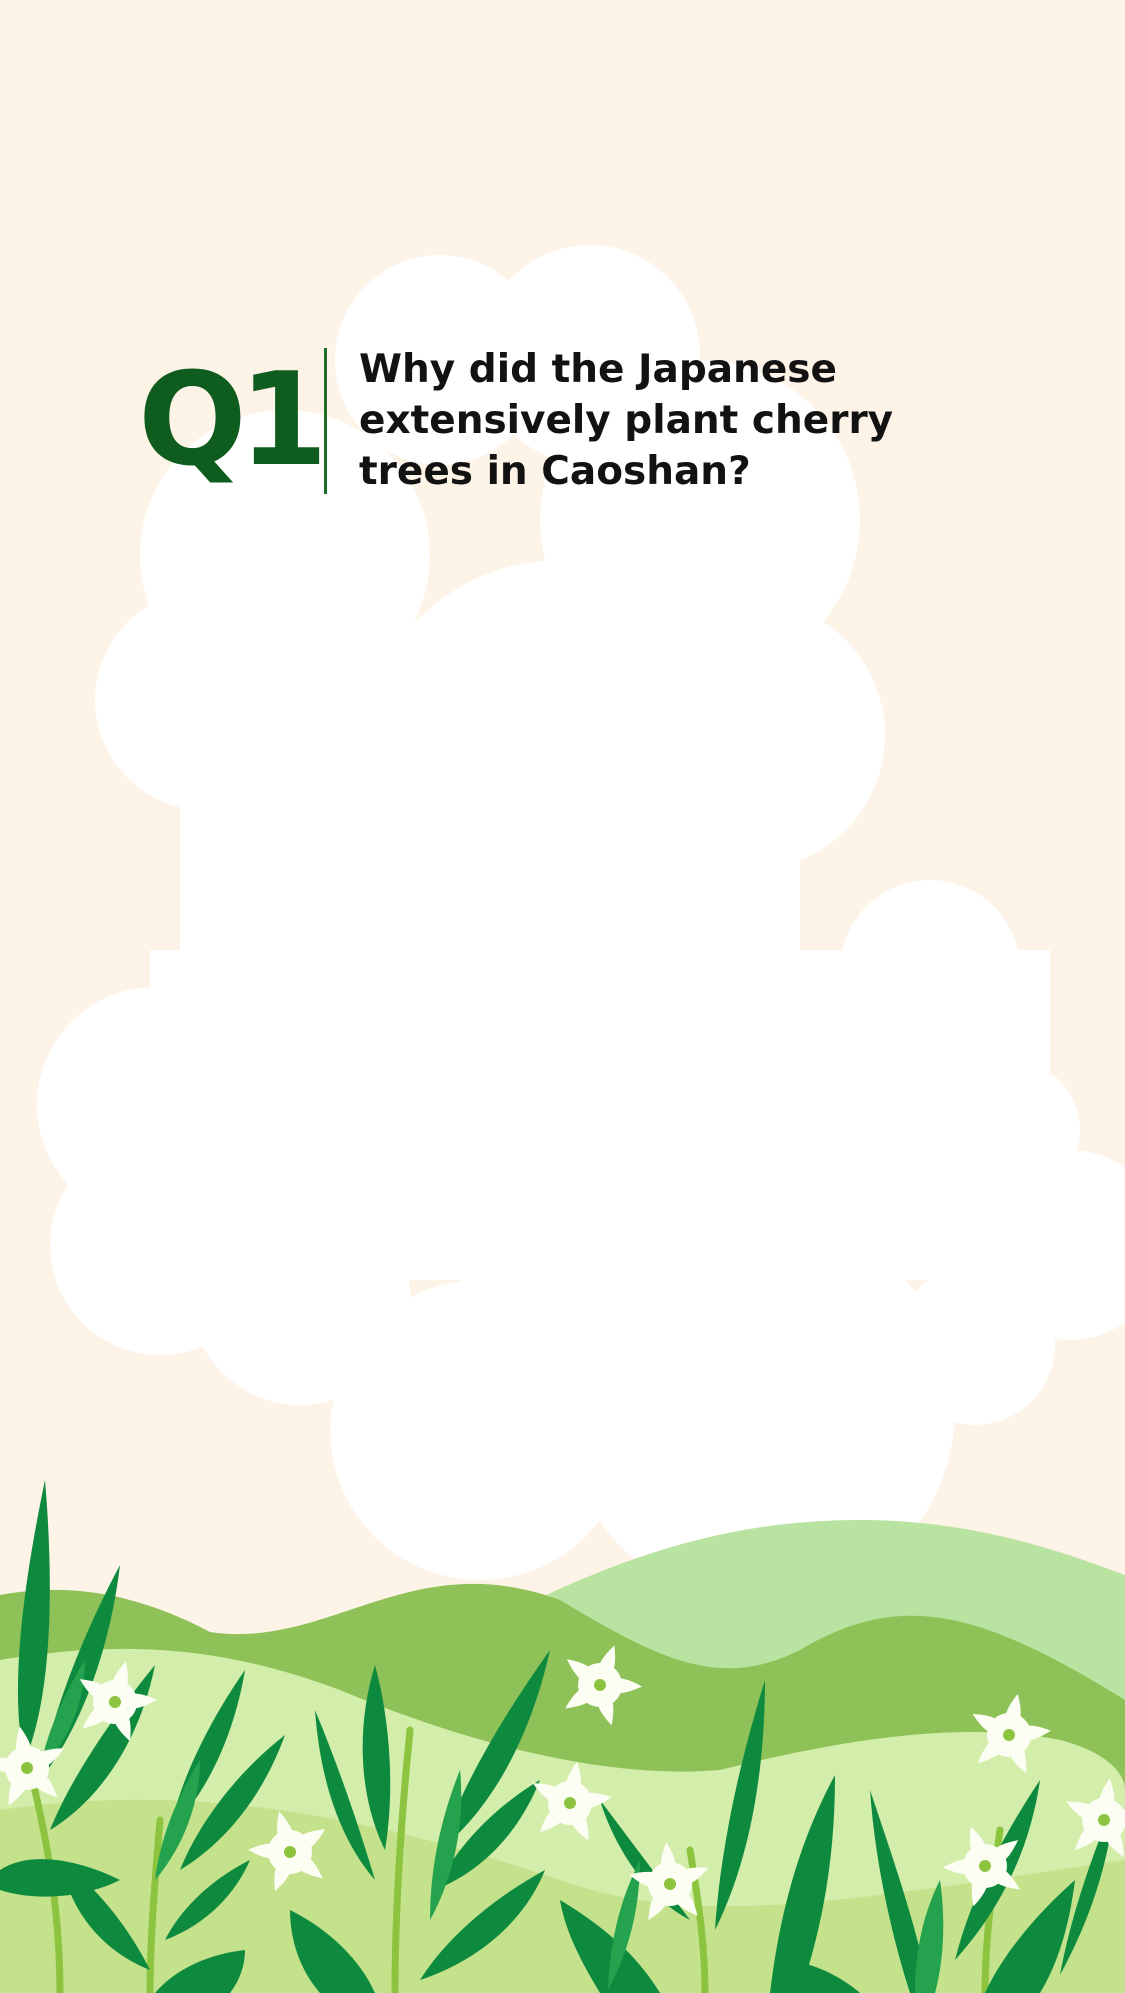 This screenshot has height=1993, width=1125. Describe the element at coordinates (555, 471) in the screenshot. I see `question-line-3: trees in Caoshan?` at that location.